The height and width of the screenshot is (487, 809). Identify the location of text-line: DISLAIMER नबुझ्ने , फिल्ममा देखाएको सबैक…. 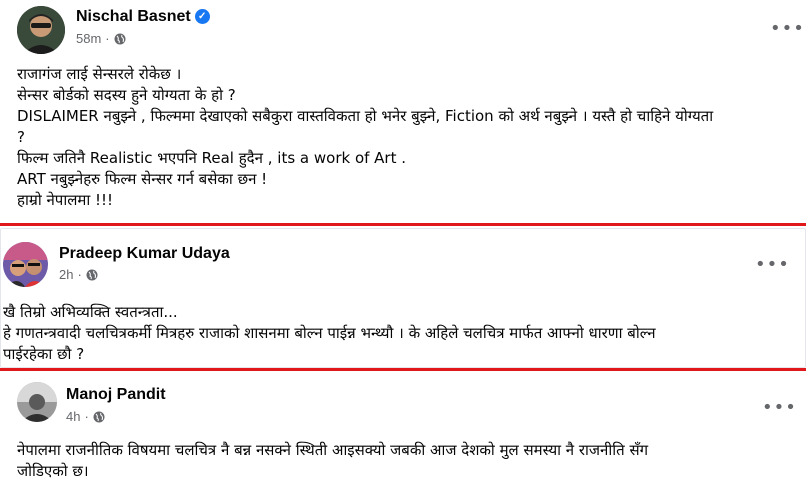
(365, 116).